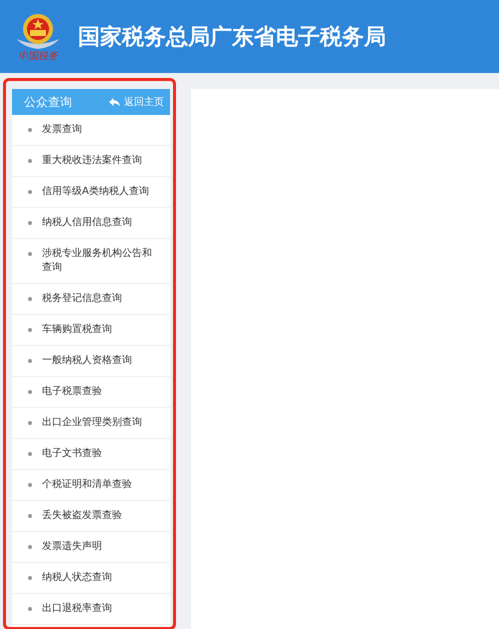 Image resolution: width=499 pixels, height=629 pixels. I want to click on sidebar-menu-item: 发票查询, so click(91, 130).